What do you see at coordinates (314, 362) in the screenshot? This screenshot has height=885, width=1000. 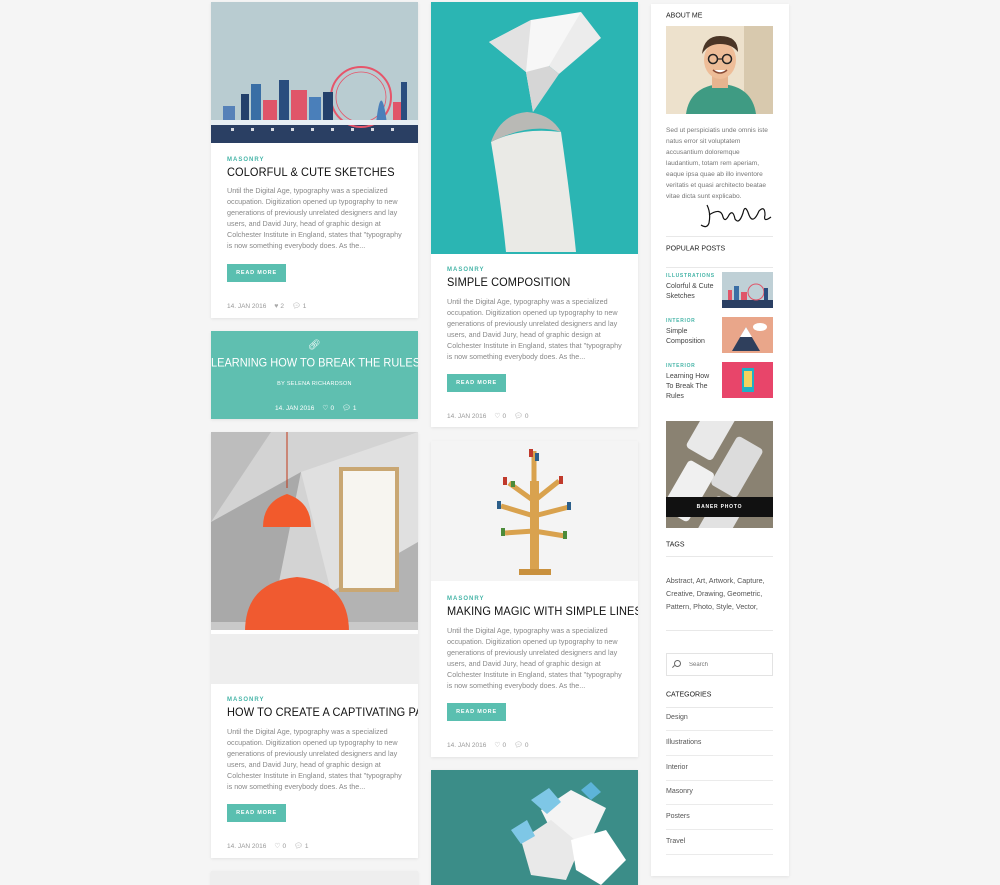 I see `post-title: LEARNING HOW TO BREAK THE RULES` at bounding box center [314, 362].